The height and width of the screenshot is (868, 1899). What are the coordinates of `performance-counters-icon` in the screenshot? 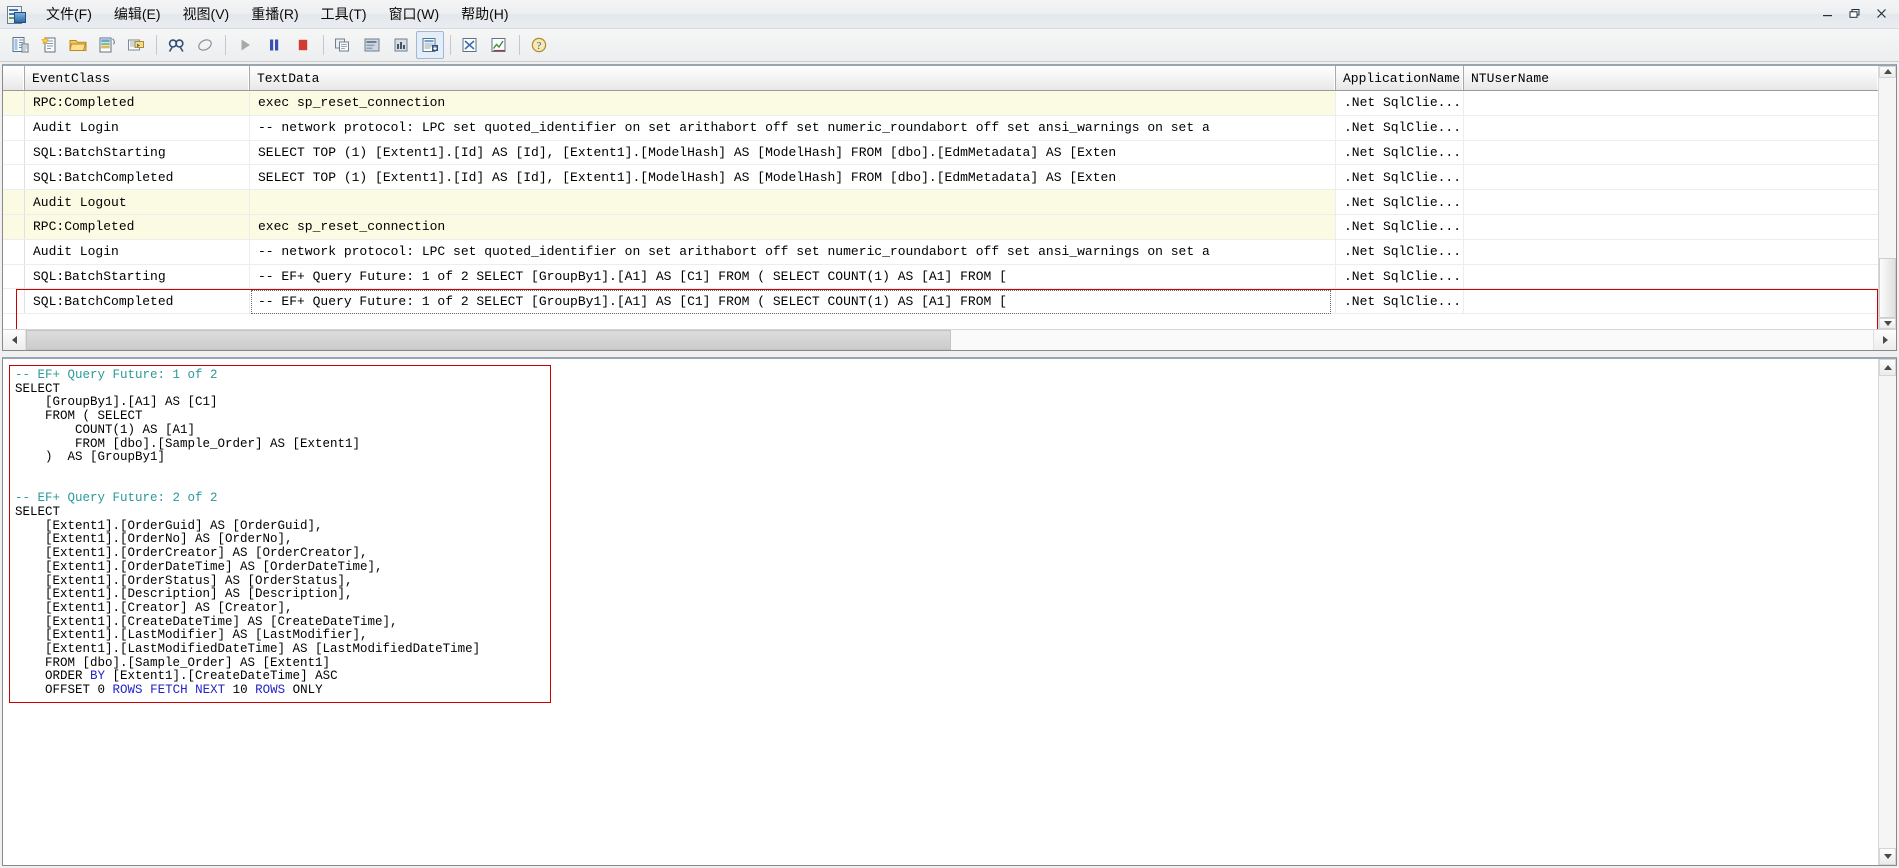 It's located at (499, 45).